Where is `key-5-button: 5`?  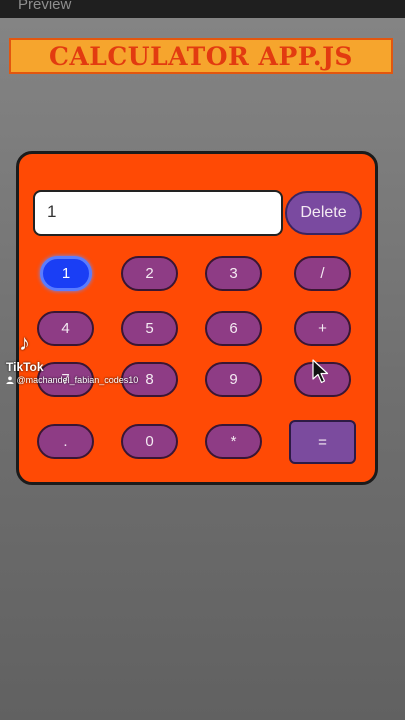 key-5-button: 5 is located at coordinates (149, 328).